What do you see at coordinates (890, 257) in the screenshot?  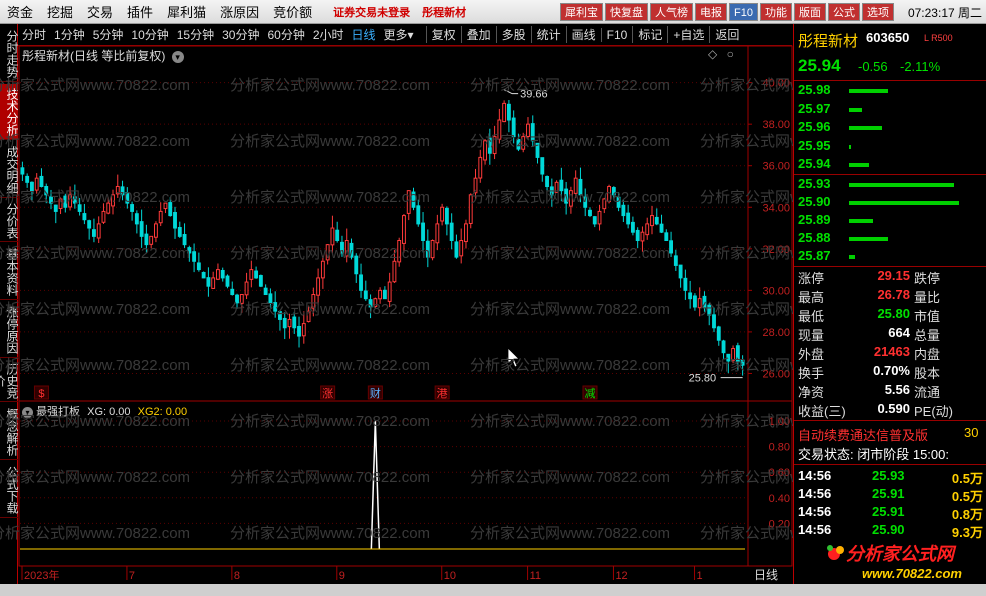 I see `bid-row: 25.87` at bounding box center [890, 257].